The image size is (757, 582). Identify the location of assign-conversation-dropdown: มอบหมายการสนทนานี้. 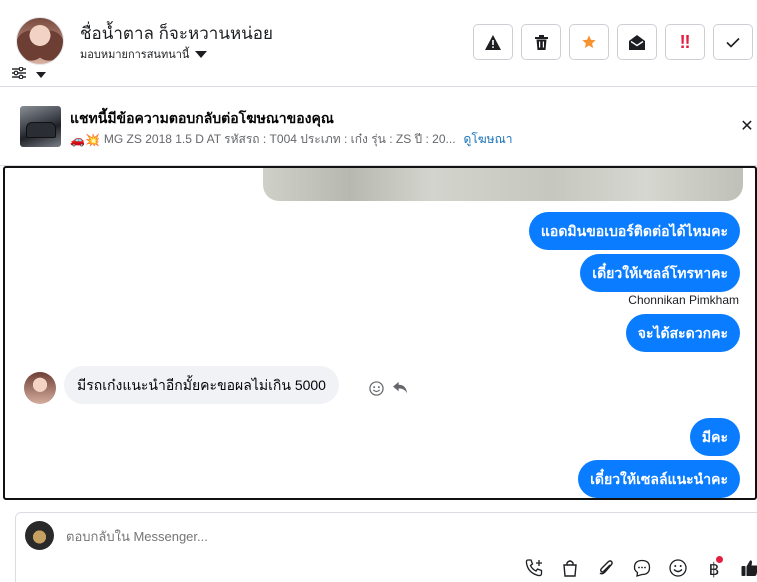
(144, 54).